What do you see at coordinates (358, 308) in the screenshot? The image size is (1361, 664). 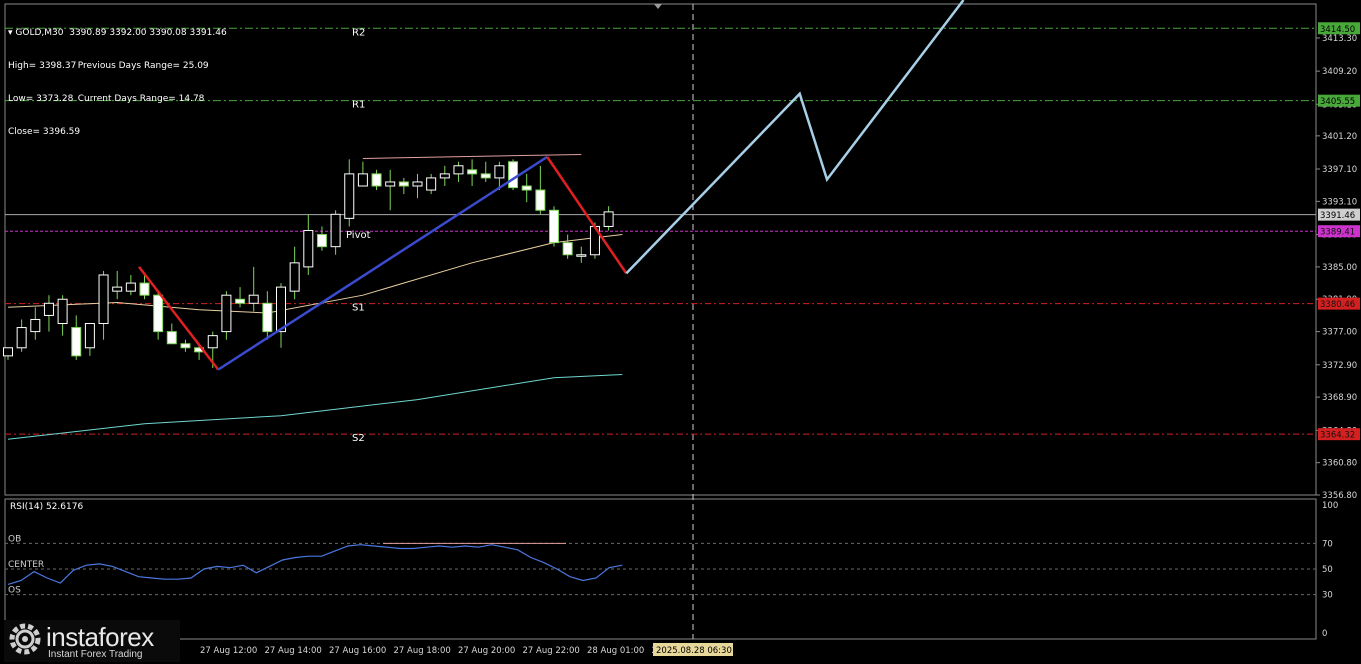 I see `level-name-s1: S1` at bounding box center [358, 308].